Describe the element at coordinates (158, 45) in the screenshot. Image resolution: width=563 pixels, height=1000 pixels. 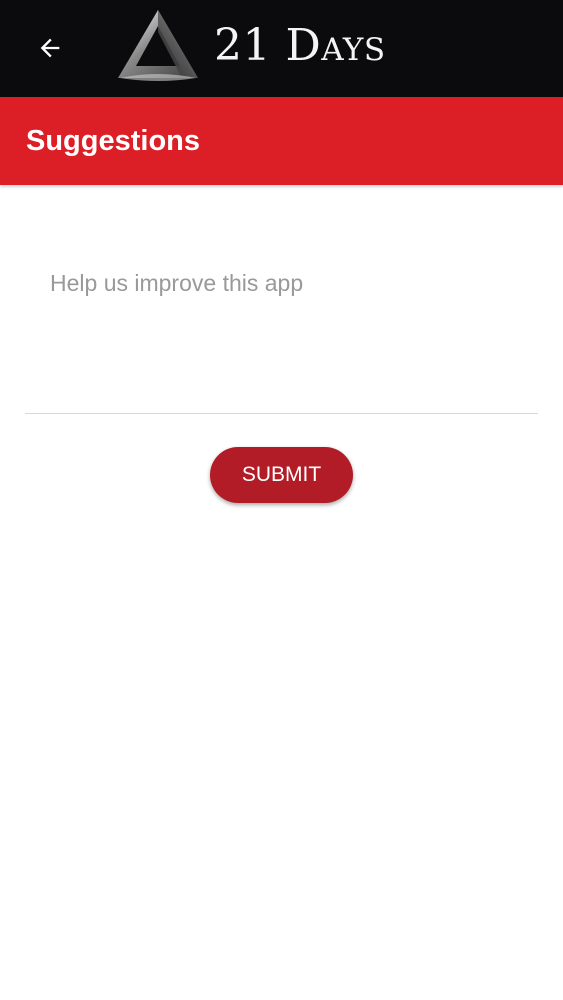
I see `triangle-logo-icon` at that location.